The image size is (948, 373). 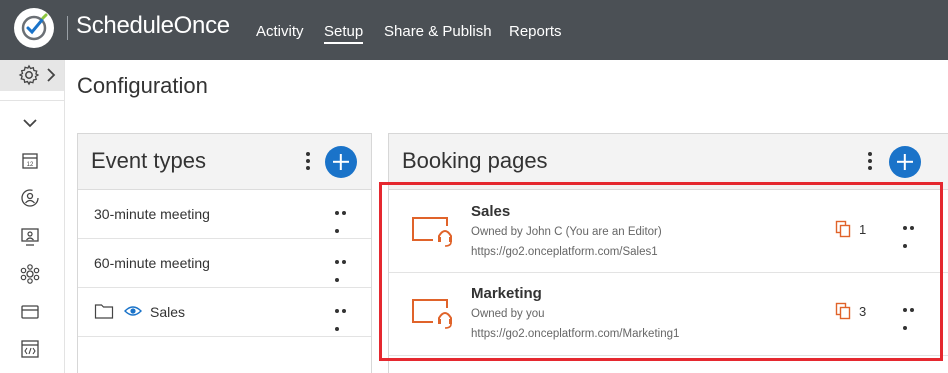 What do you see at coordinates (142, 85) in the screenshot?
I see `page-title: Configuration` at bounding box center [142, 85].